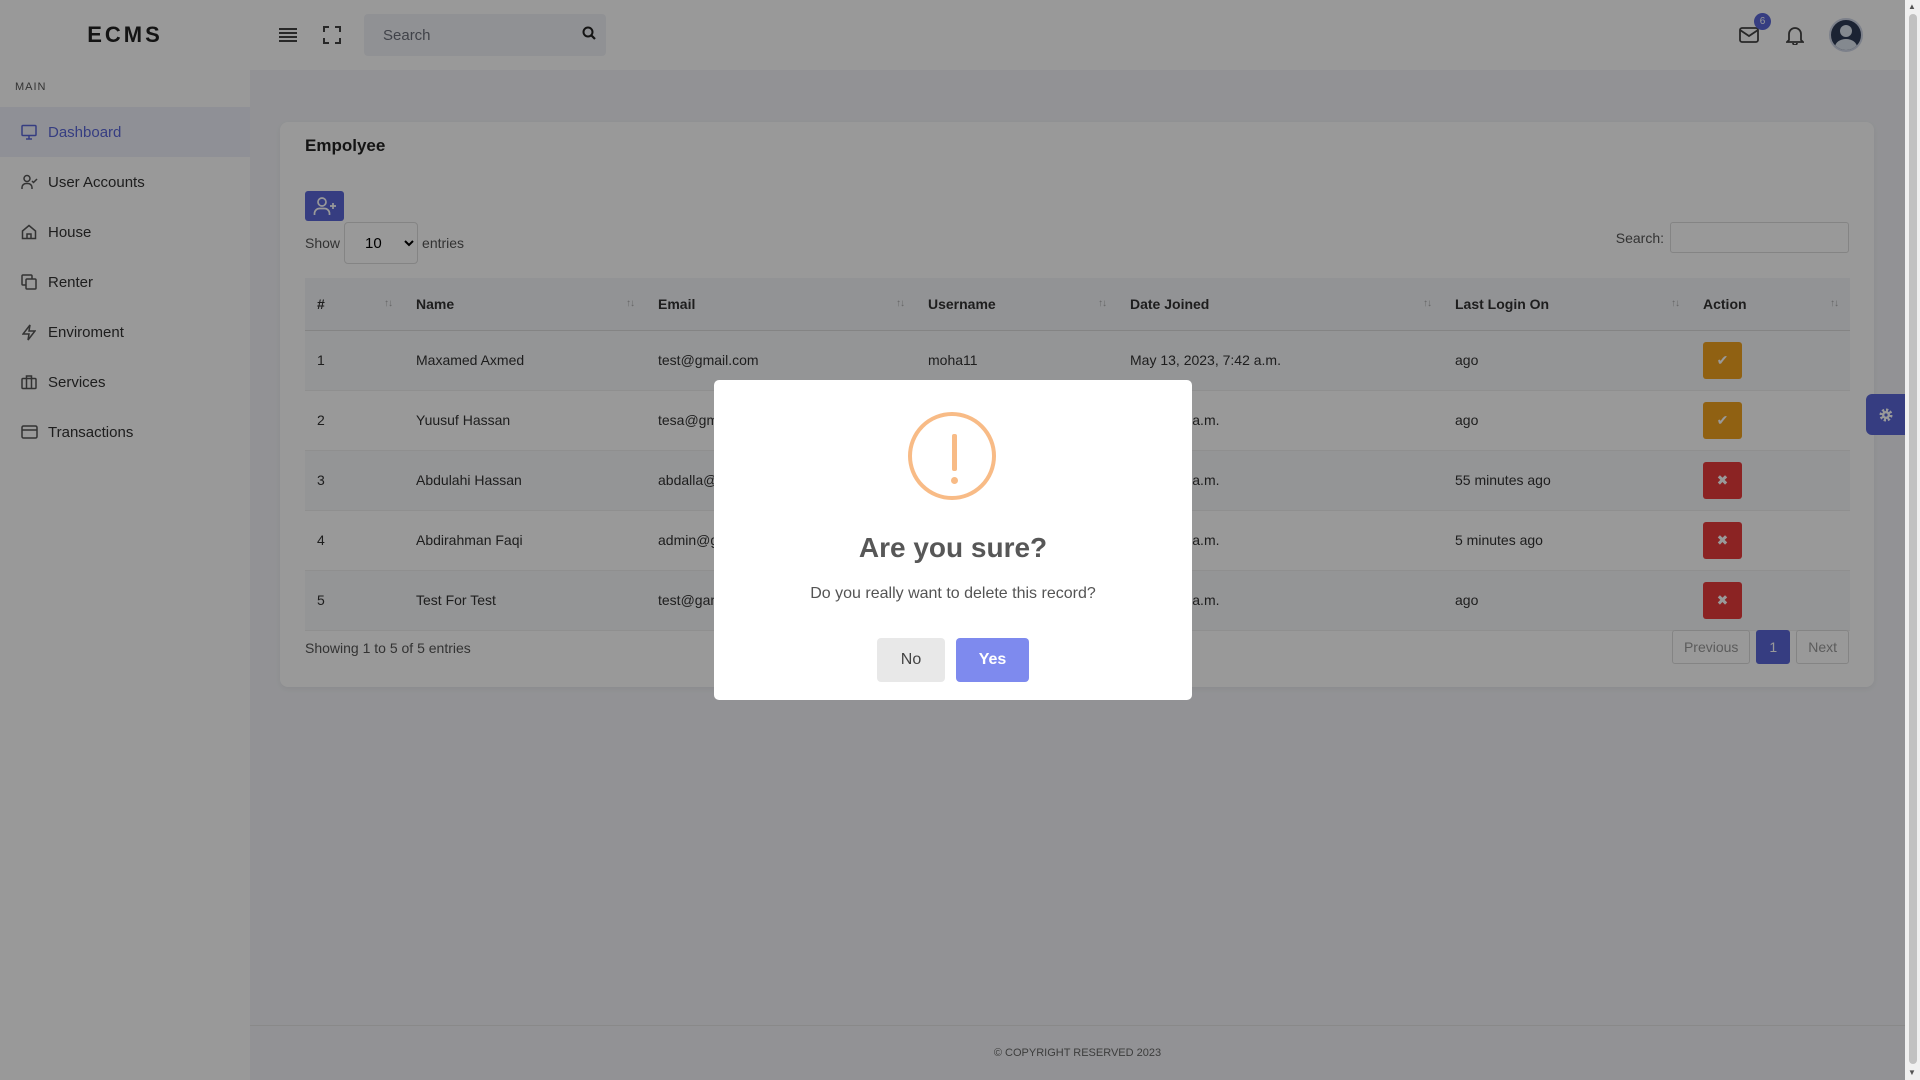  Describe the element at coordinates (1912, 1072) in the screenshot. I see `scroll-down-icon: ▼` at that location.